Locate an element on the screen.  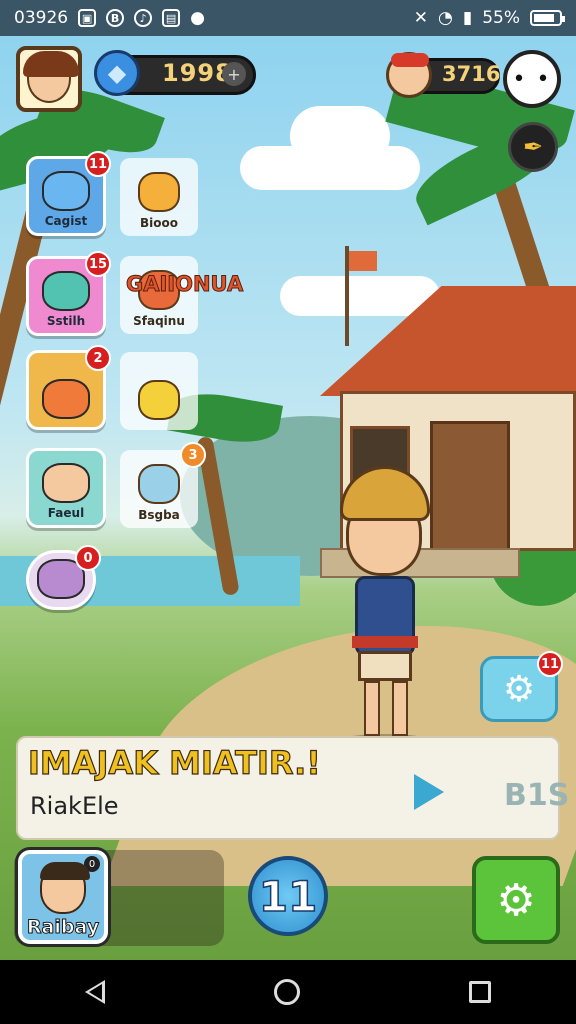
menu-tile: Faeul is located at coordinates (66, 488).